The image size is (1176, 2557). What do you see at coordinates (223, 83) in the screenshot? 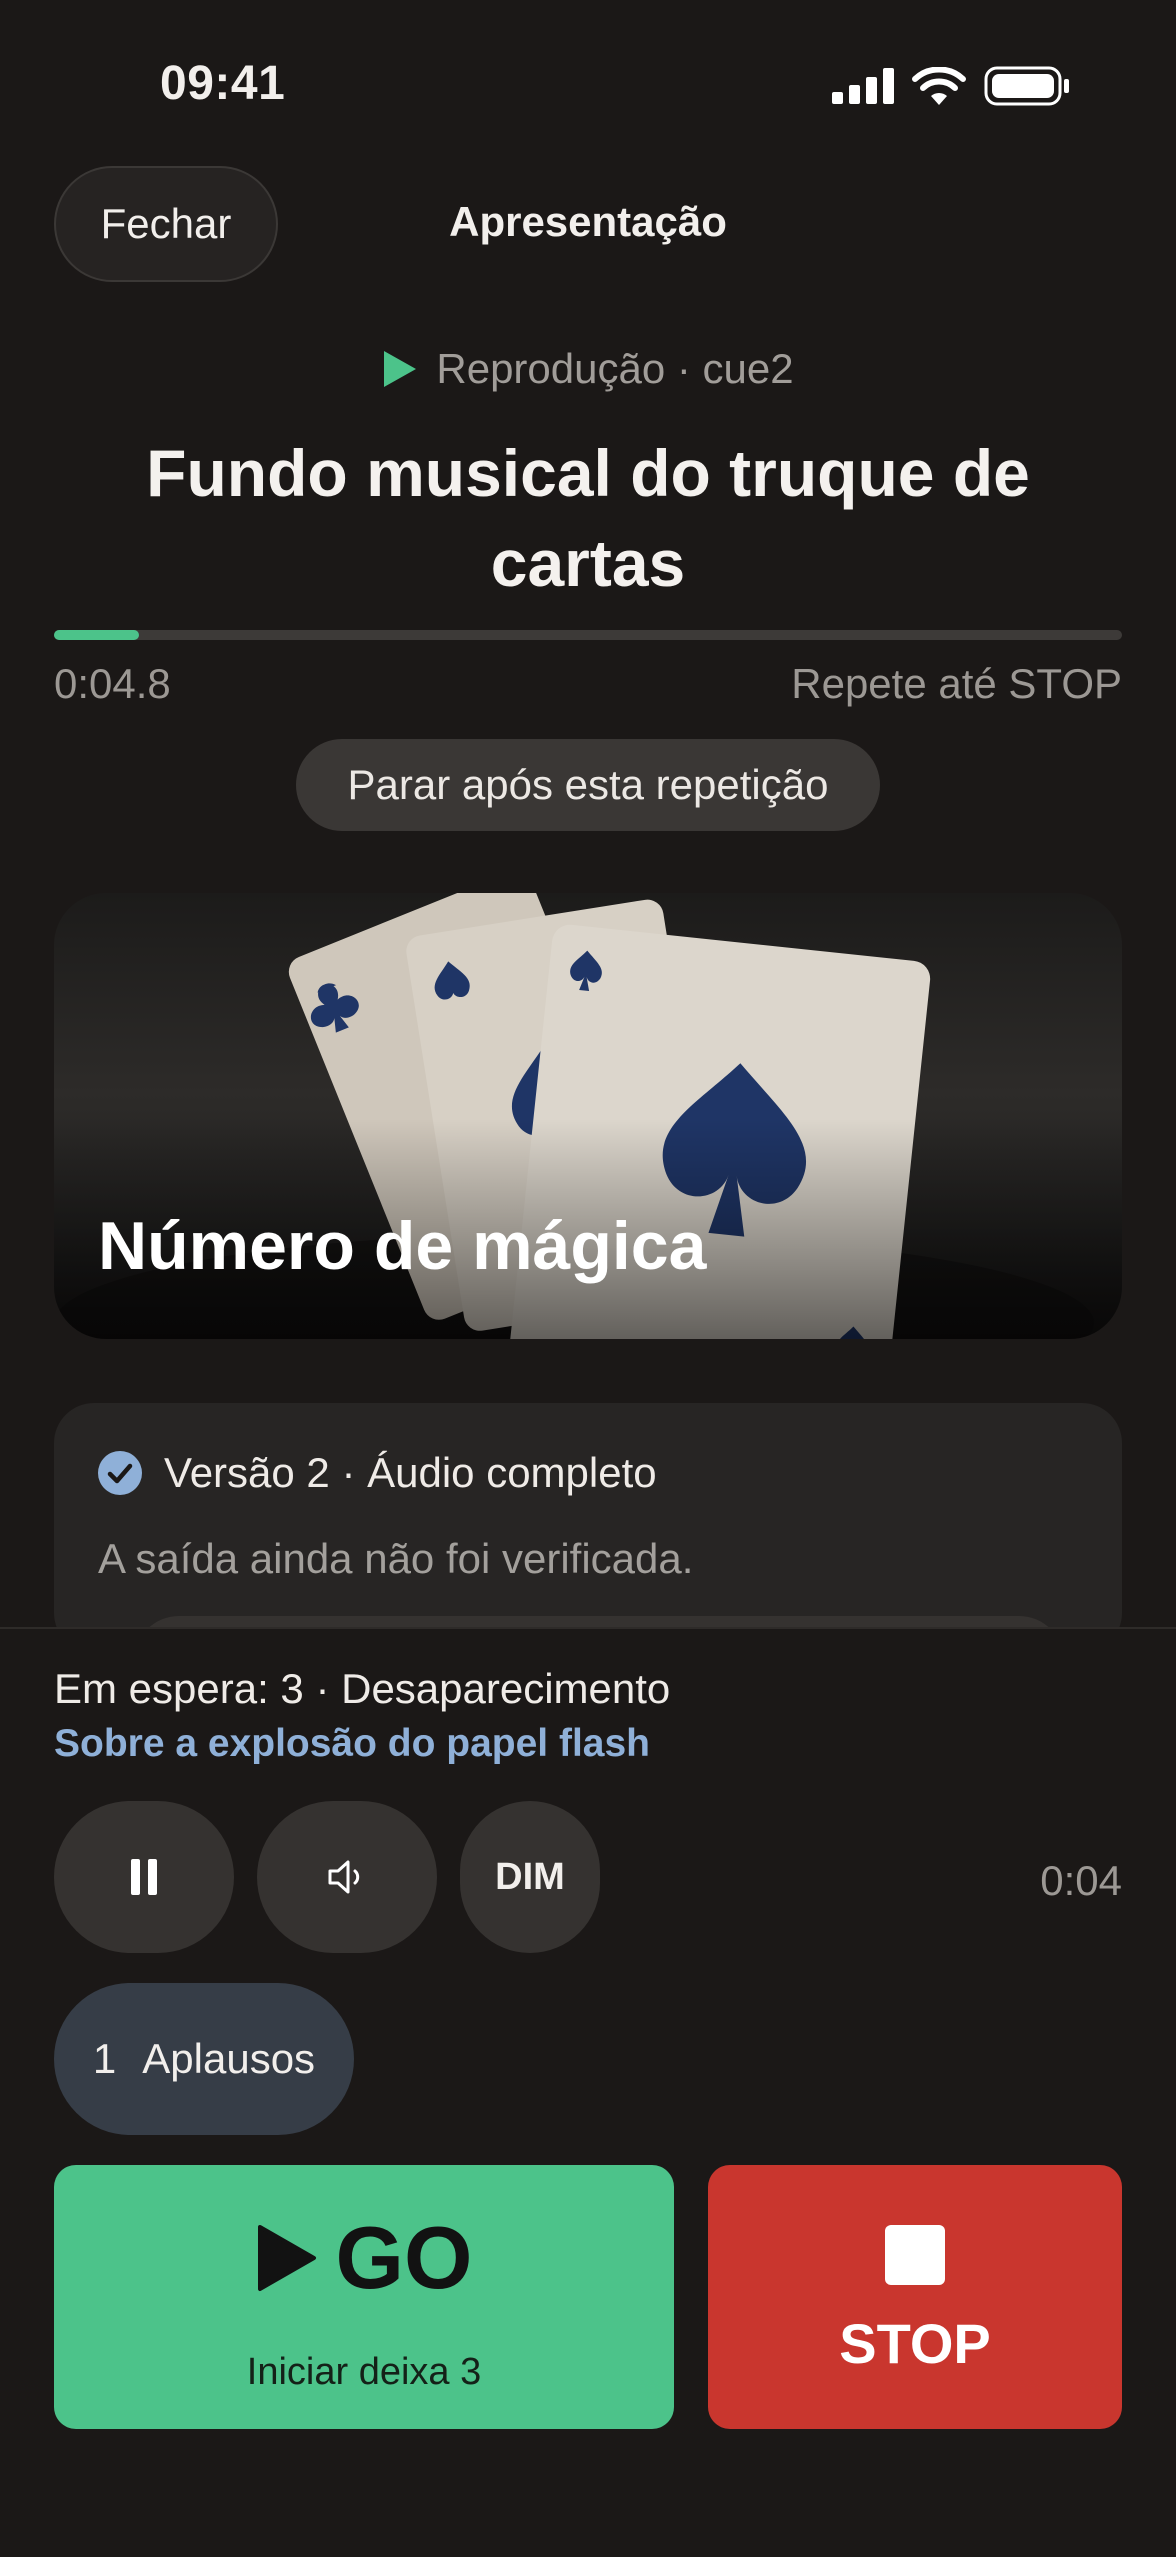
I see `status-time: 09:41` at bounding box center [223, 83].